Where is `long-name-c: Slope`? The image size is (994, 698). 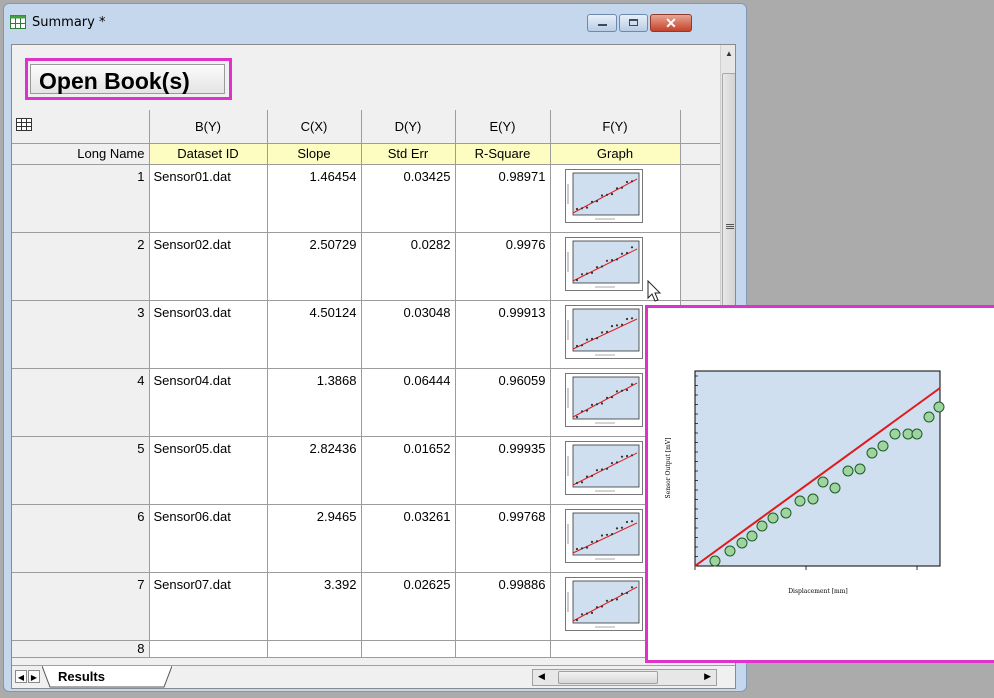 long-name-c: Slope is located at coordinates (314, 154).